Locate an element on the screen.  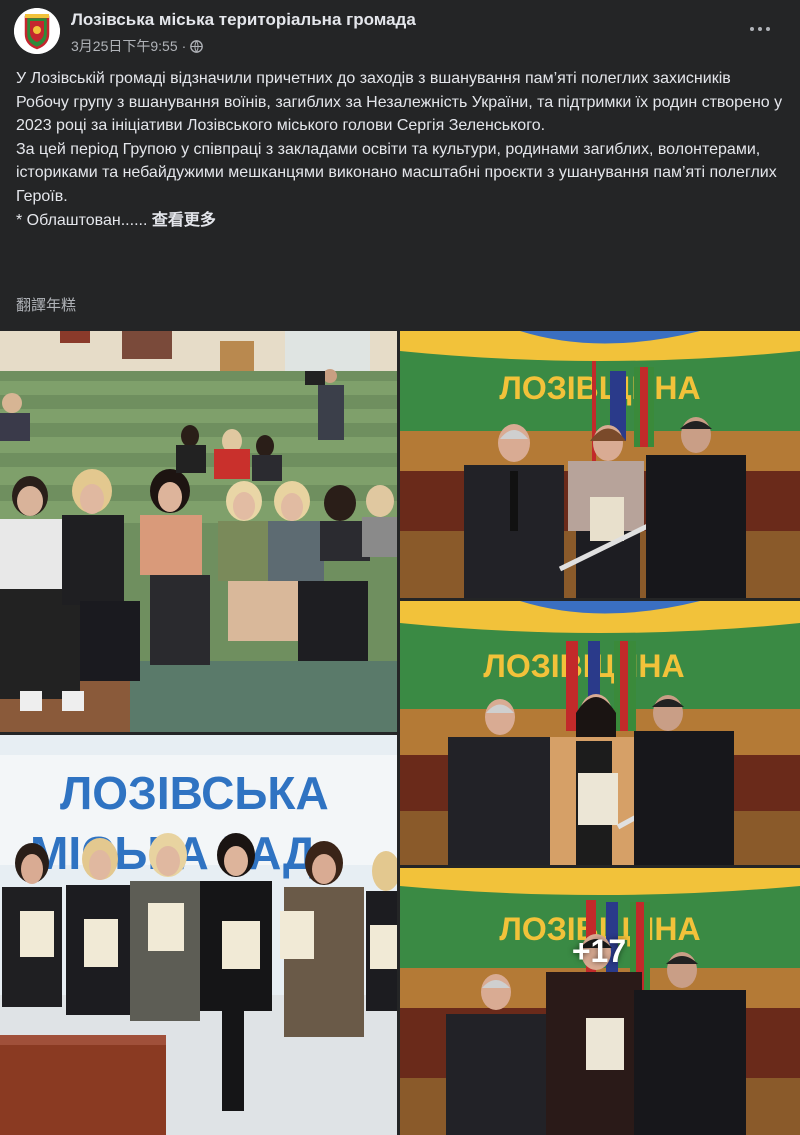
photo-award-1: ЛОЗІВЩИНА is located at coordinates (600, 464).